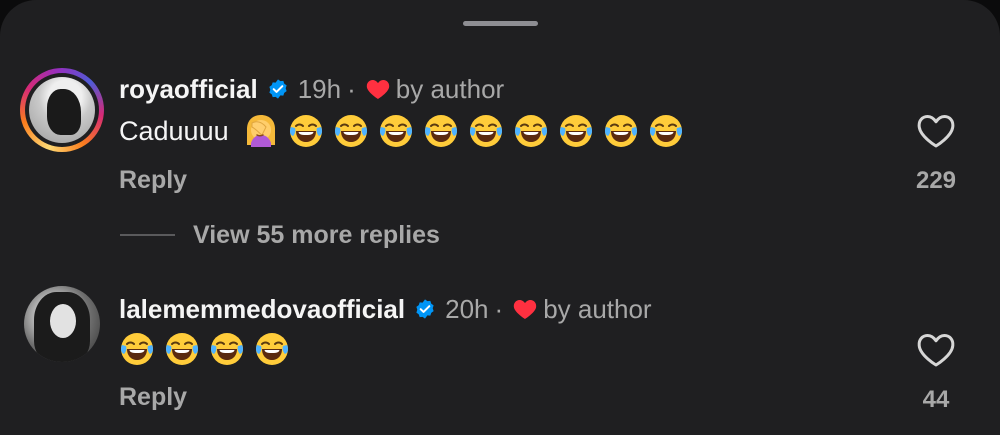 This screenshot has width=1000, height=435. What do you see at coordinates (188, 89) in the screenshot?
I see `username: royaofficial` at bounding box center [188, 89].